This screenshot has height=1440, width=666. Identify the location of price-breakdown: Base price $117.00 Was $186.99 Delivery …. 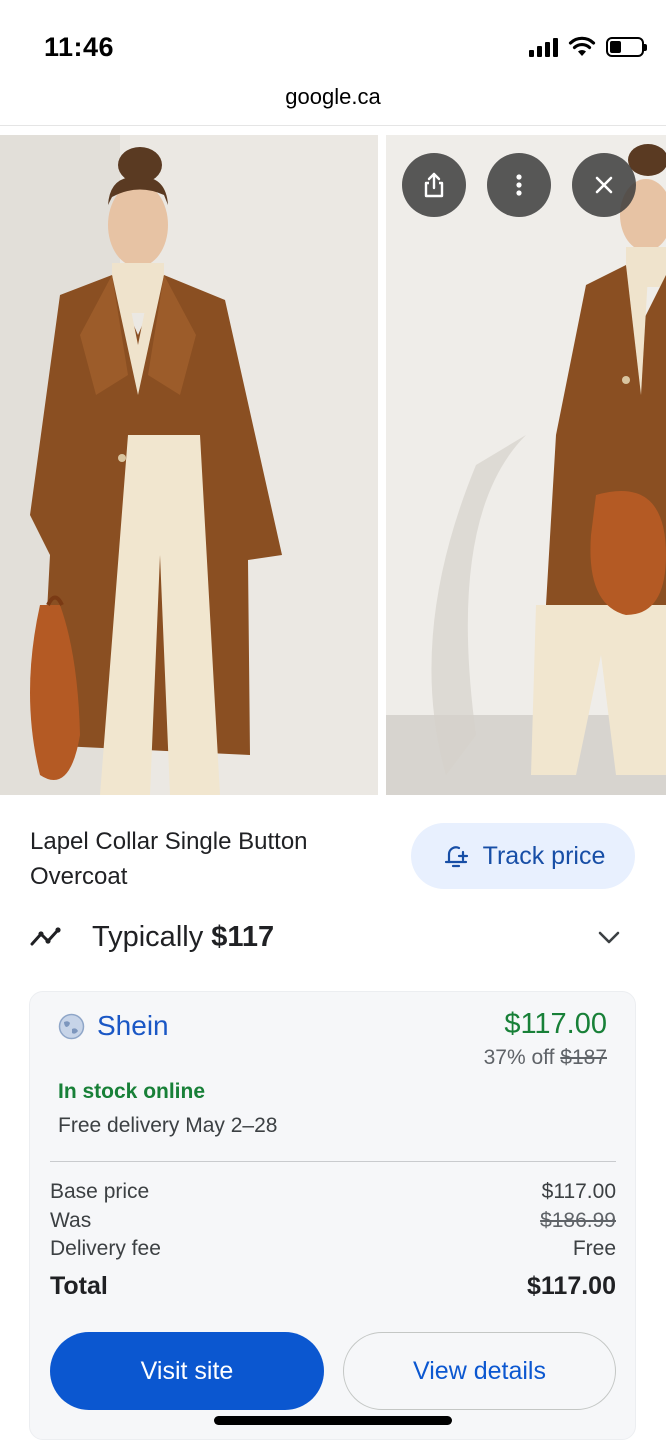
(333, 1221).